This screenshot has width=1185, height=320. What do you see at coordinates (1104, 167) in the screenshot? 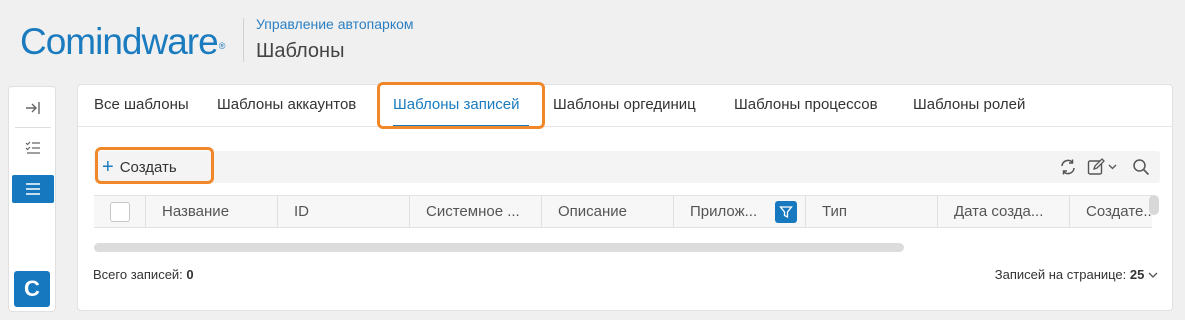
I see `edit-icon` at bounding box center [1104, 167].